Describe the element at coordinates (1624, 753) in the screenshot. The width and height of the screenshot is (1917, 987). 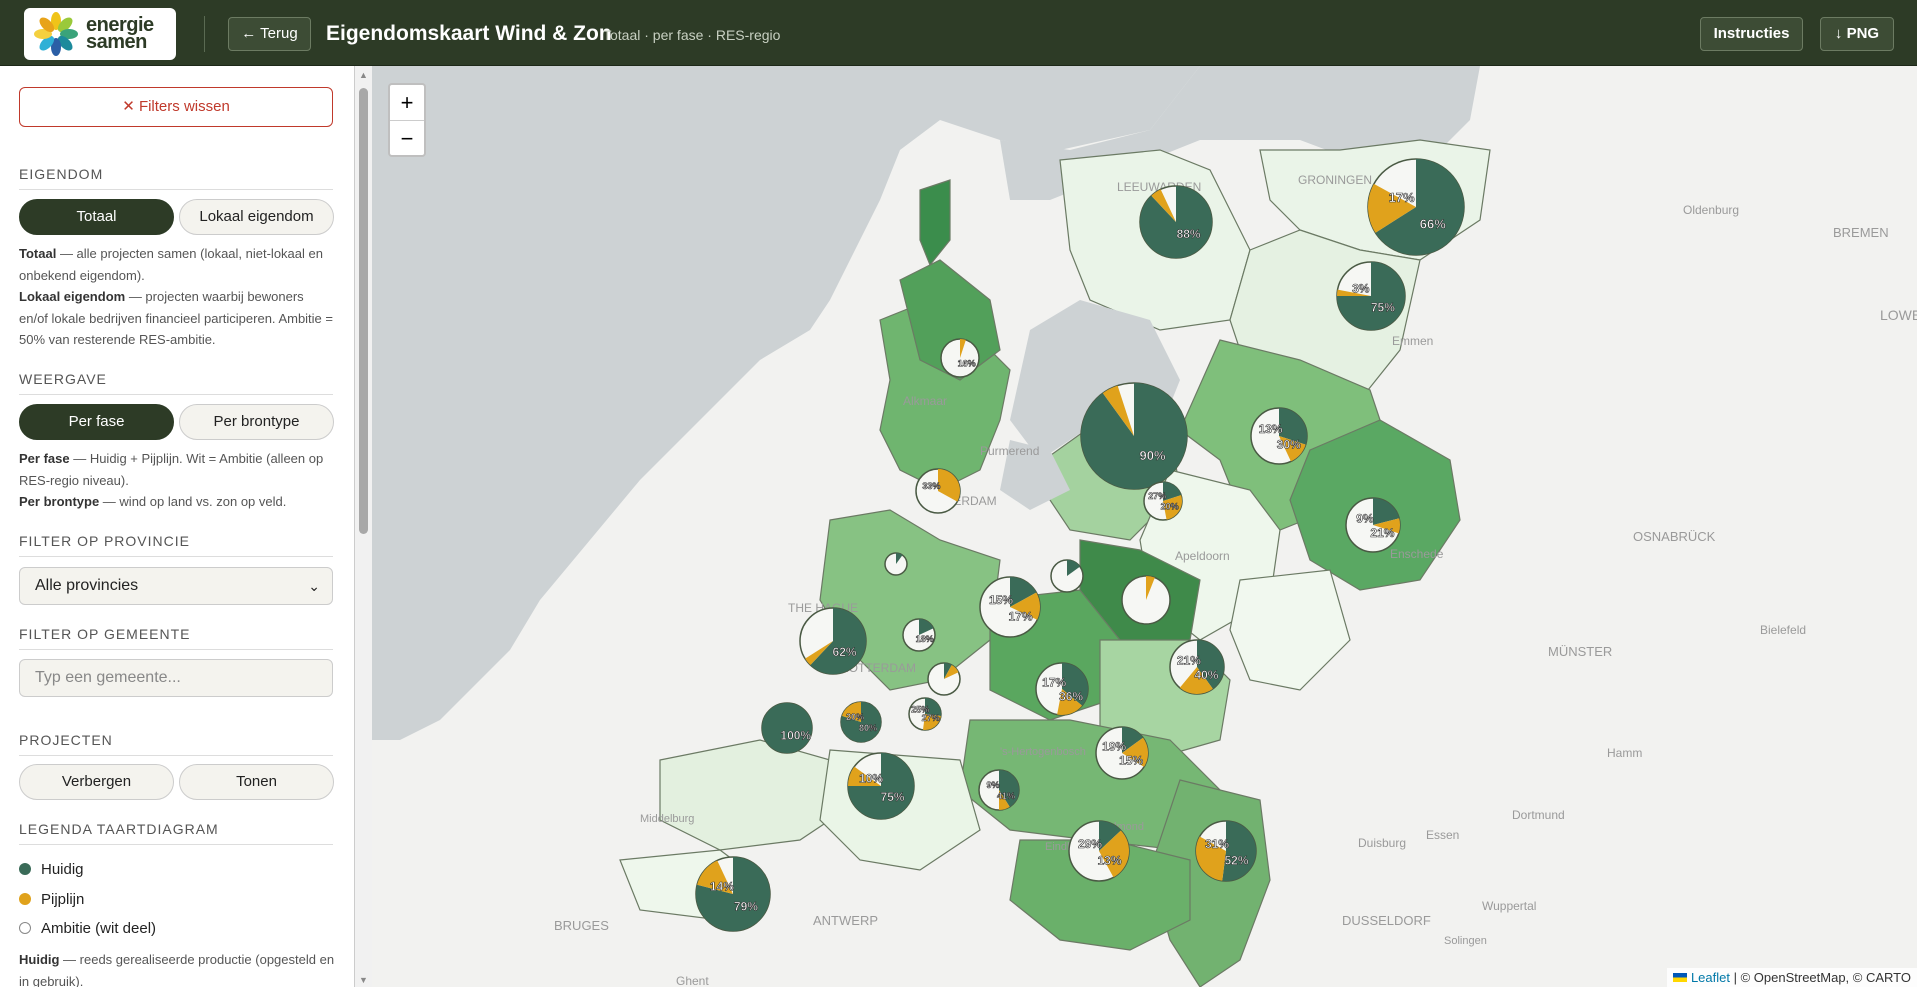
I see `label-hamm: Hamm` at that location.